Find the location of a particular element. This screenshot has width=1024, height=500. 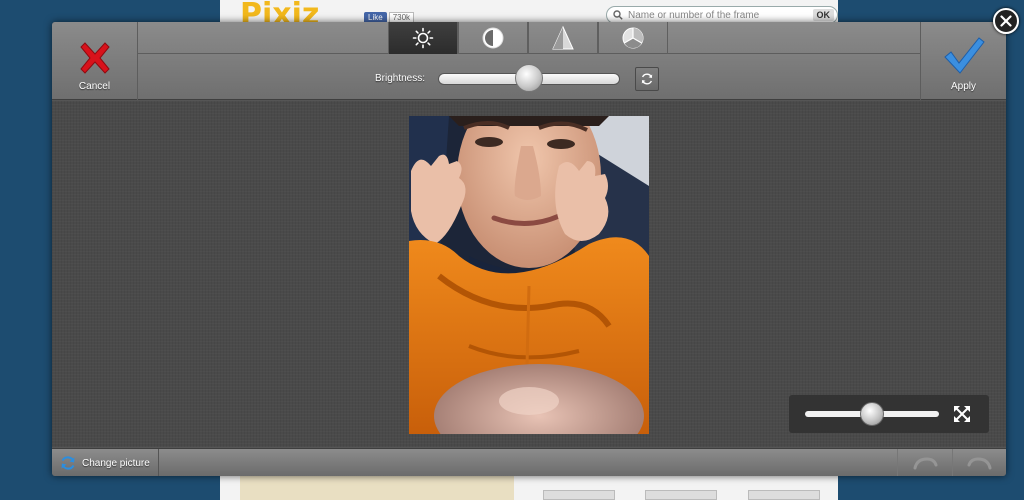

close-dialog-button is located at coordinates (1006, 21).